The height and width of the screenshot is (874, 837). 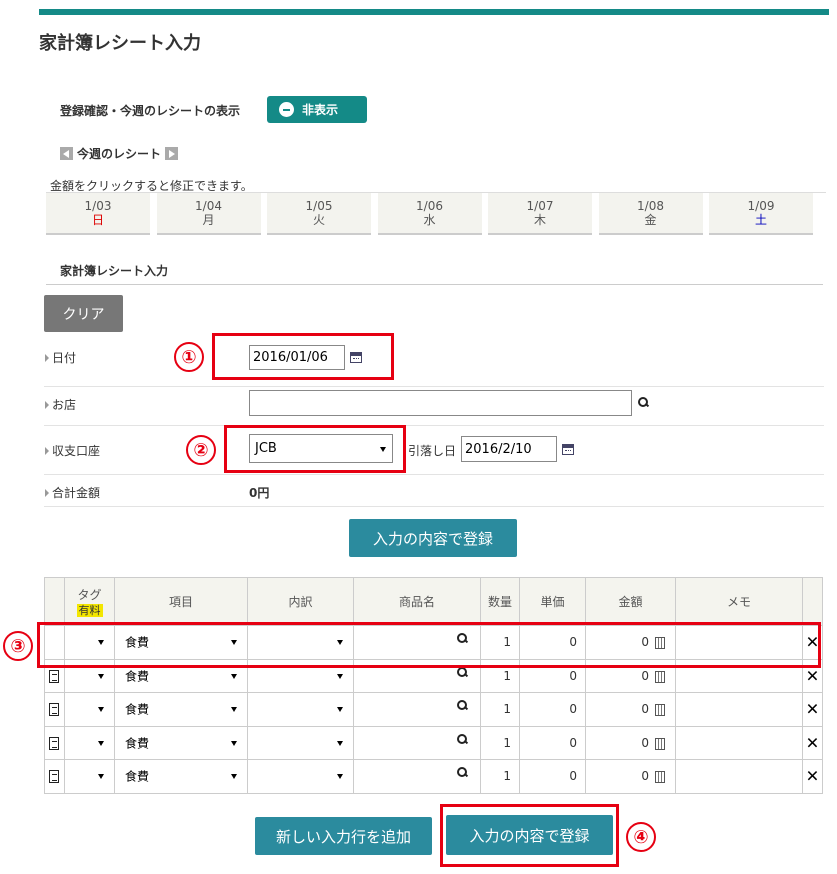 I want to click on table-header-row: タグ 有料 項目 内訳 商品名 数量 単価 金額 メモ, so click(x=433, y=601).